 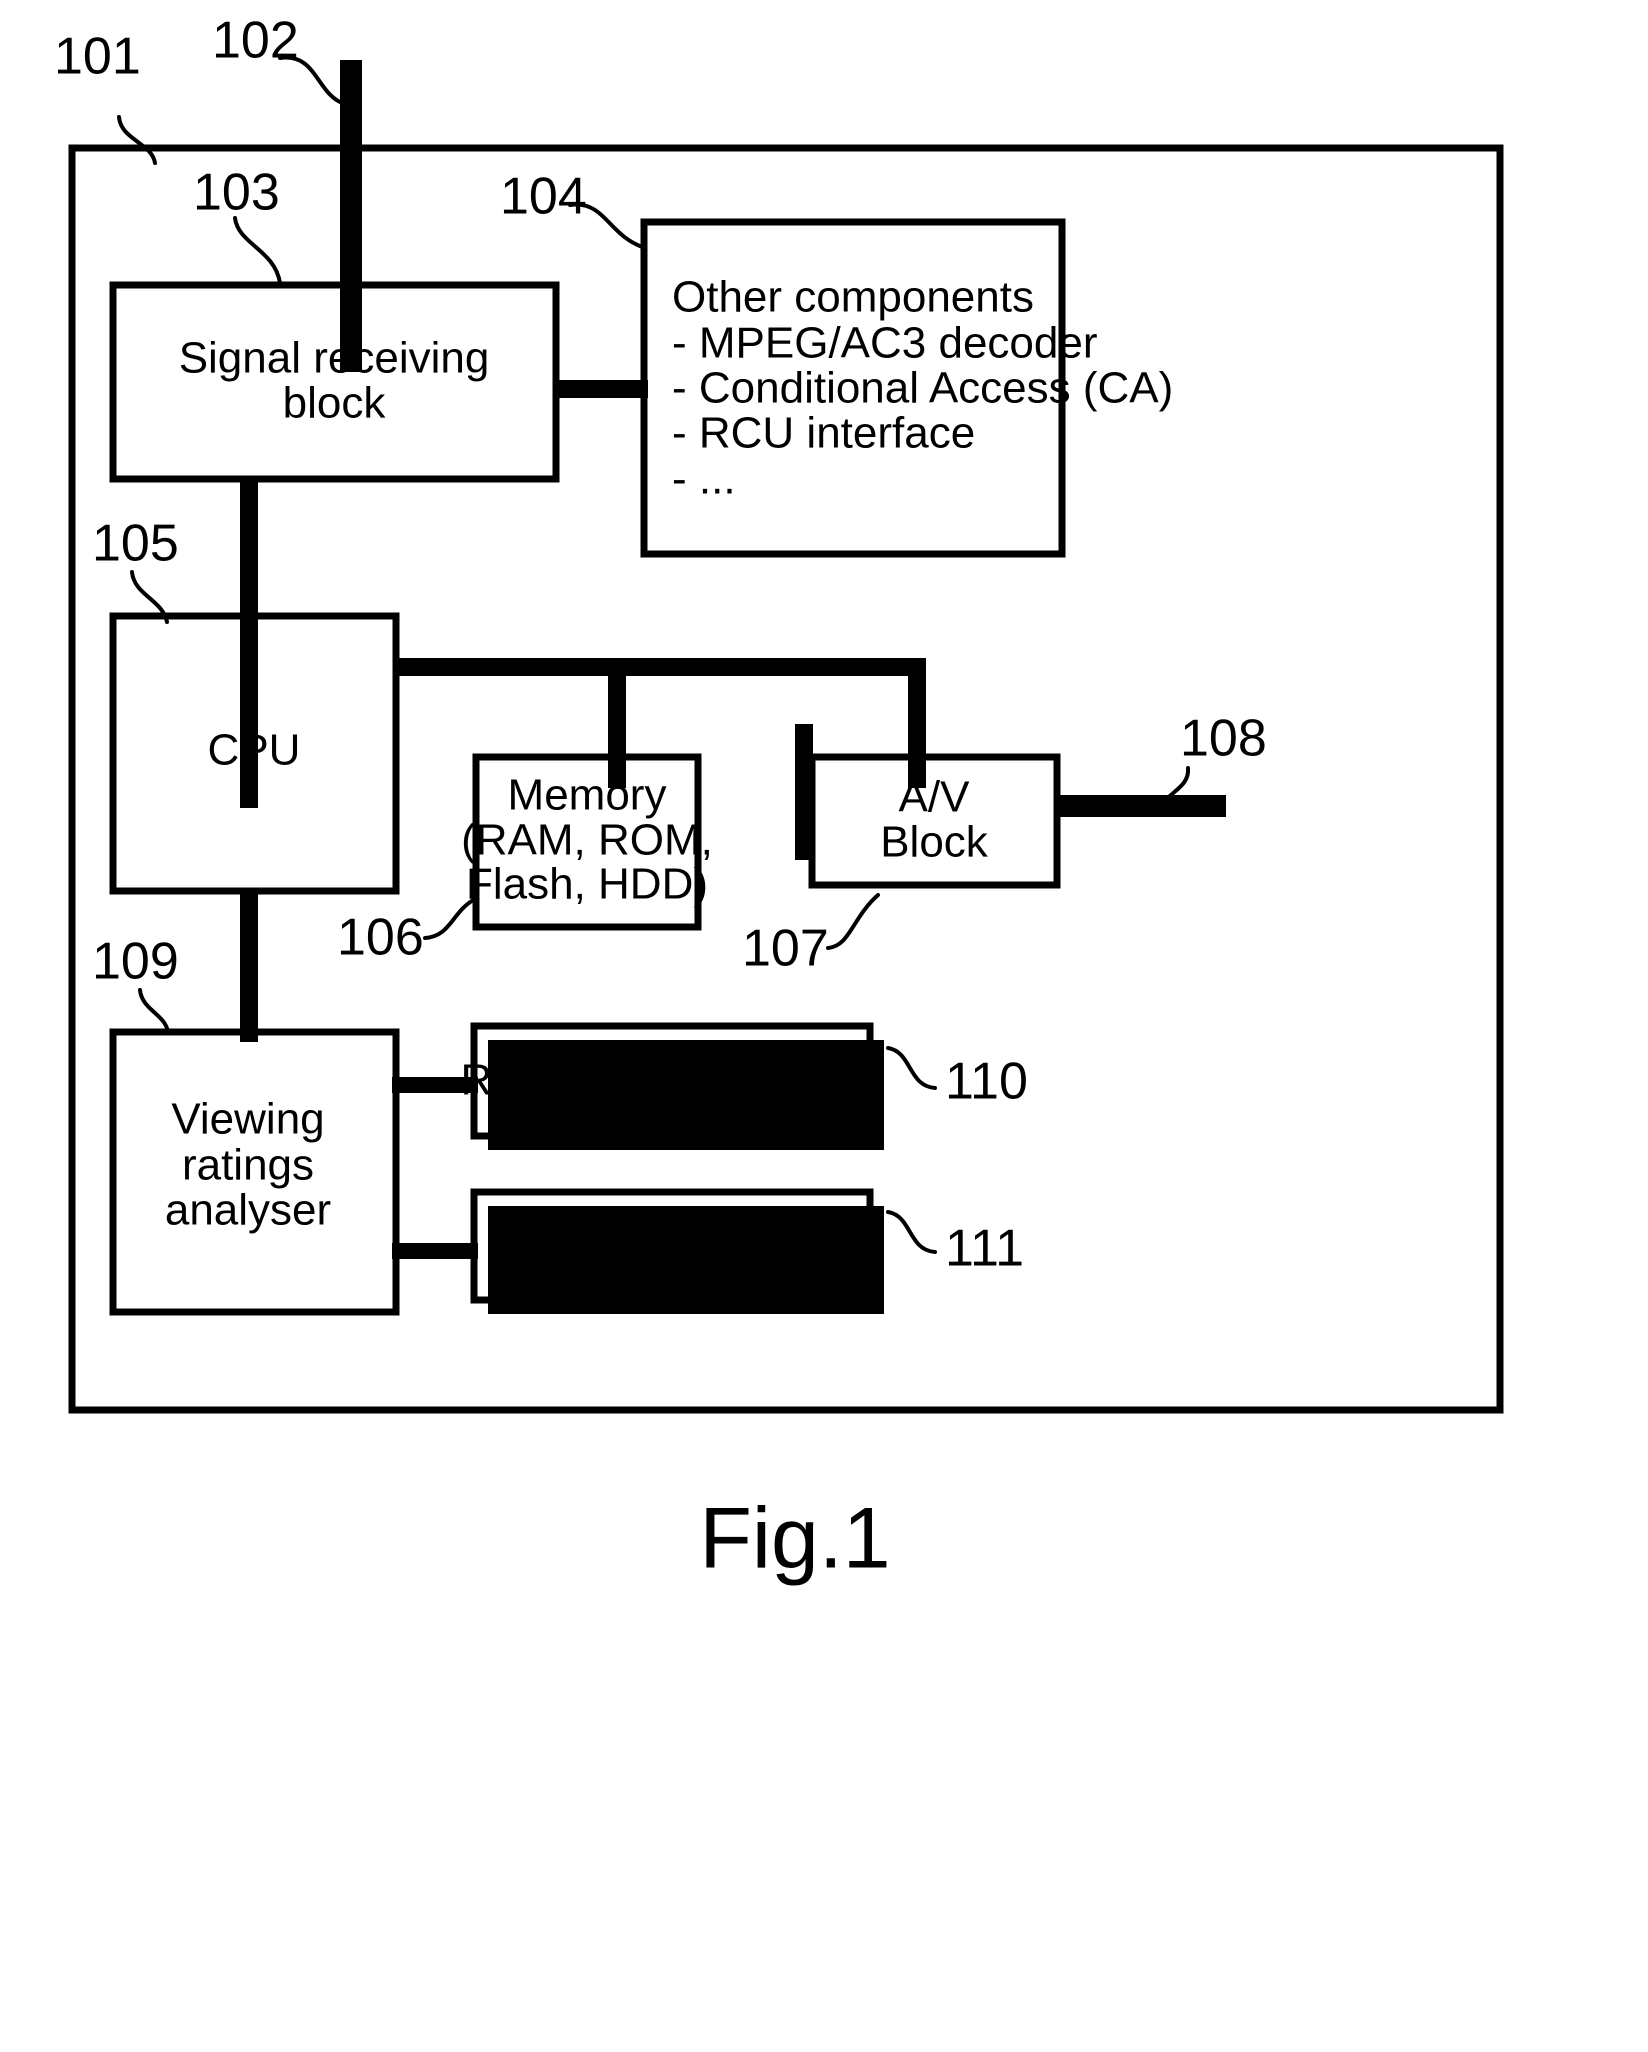 What do you see at coordinates (885, 343) in the screenshot?
I see `other-components-item-0: - MPEG/AC3 decoder` at bounding box center [885, 343].